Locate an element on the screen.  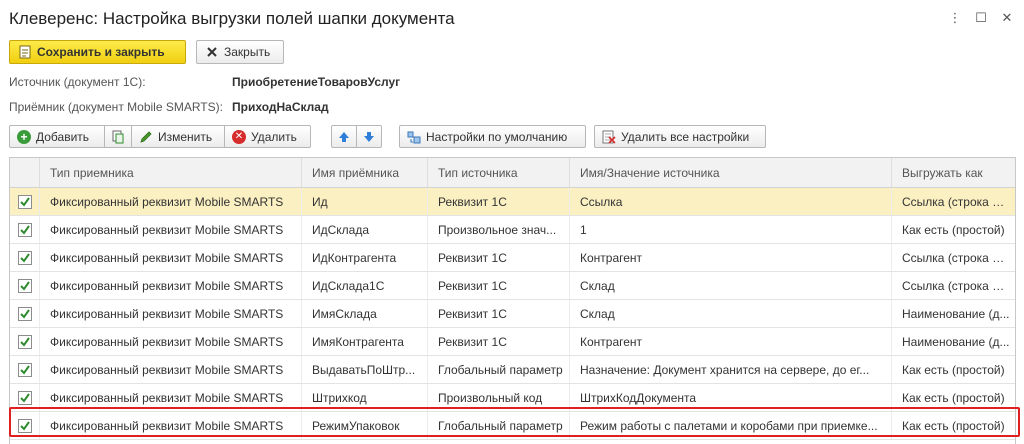
cell-receiver-name: ИдСклада is located at coordinates (365, 229).